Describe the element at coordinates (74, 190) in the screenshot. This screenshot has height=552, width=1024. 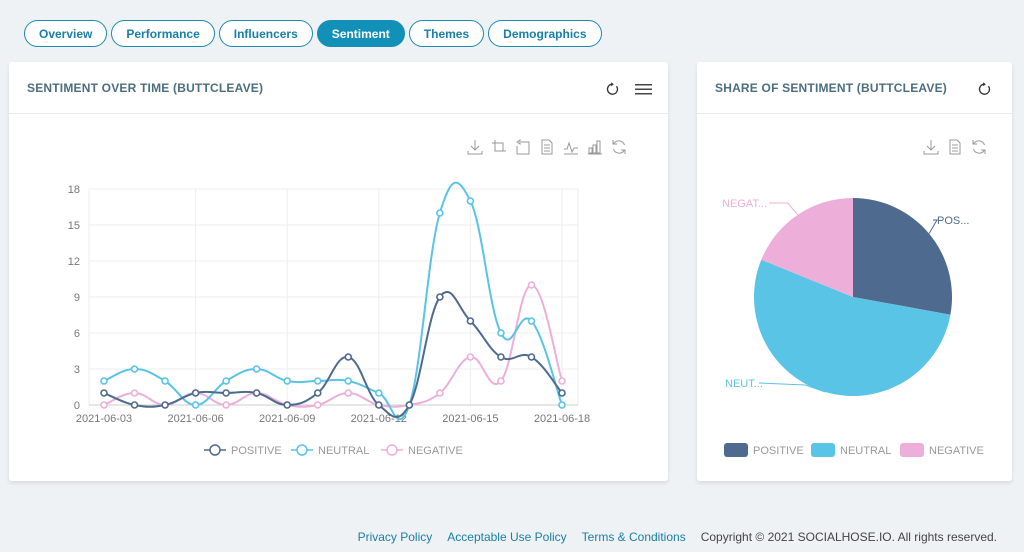
I see `y-tick-label: 18` at that location.